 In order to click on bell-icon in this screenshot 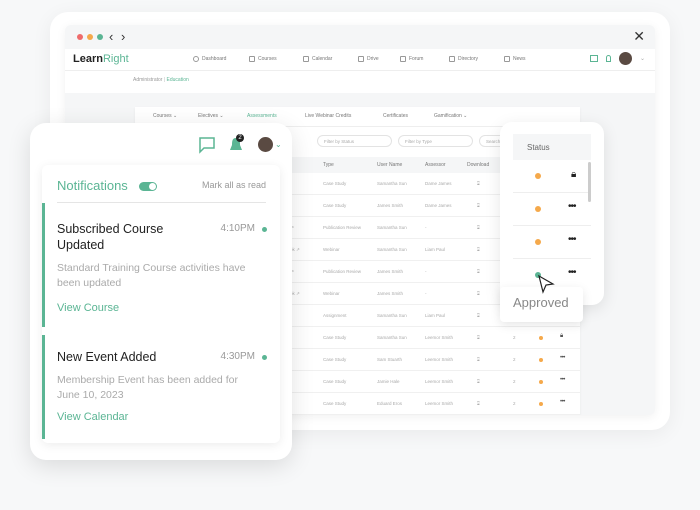, I will do `click(608, 58)`.